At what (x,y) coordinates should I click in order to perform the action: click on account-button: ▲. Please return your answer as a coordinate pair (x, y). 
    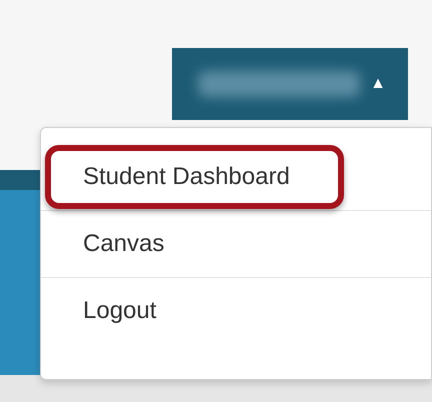
    Looking at the image, I should click on (290, 84).